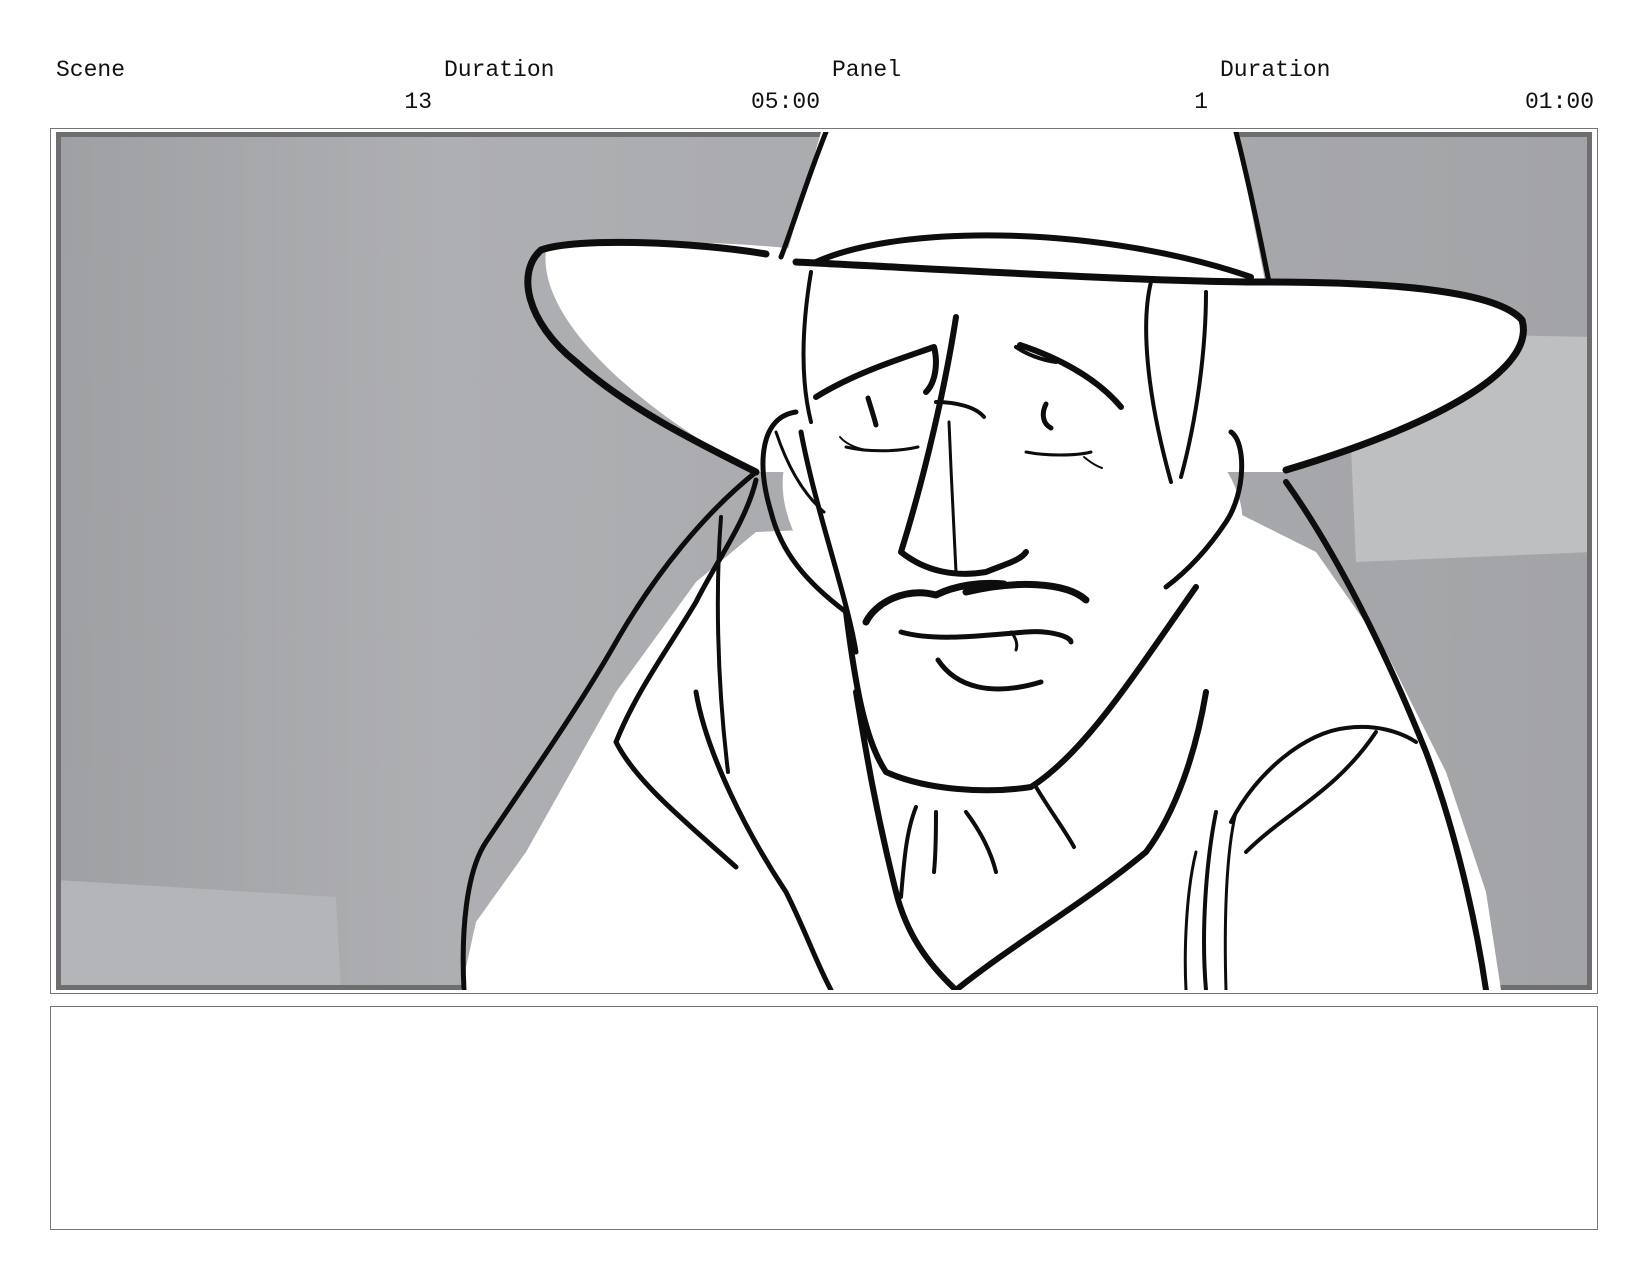  I want to click on panel-duration-value: 01:00, so click(1559, 102).